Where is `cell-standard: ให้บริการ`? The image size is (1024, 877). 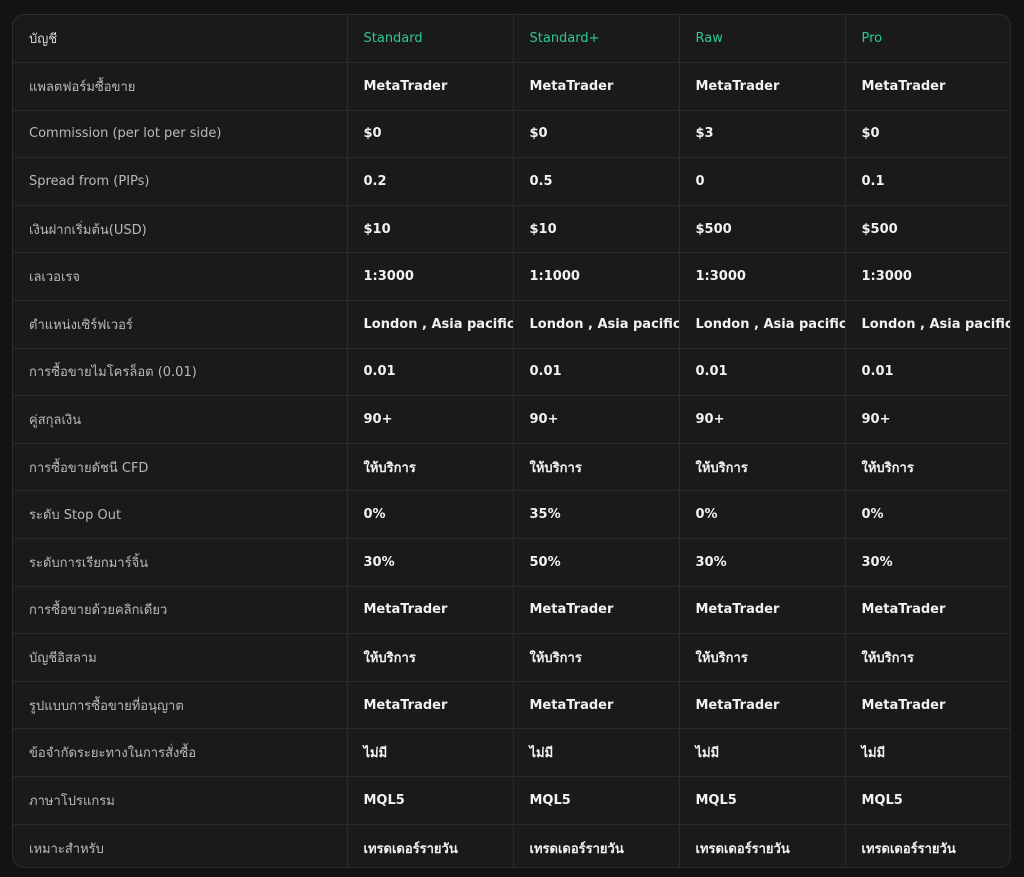 cell-standard: ให้บริการ is located at coordinates (430, 657).